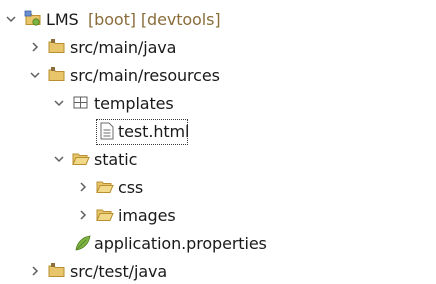  Describe the element at coordinates (218, 104) in the screenshot. I see `tree-item-templates: templates` at that location.